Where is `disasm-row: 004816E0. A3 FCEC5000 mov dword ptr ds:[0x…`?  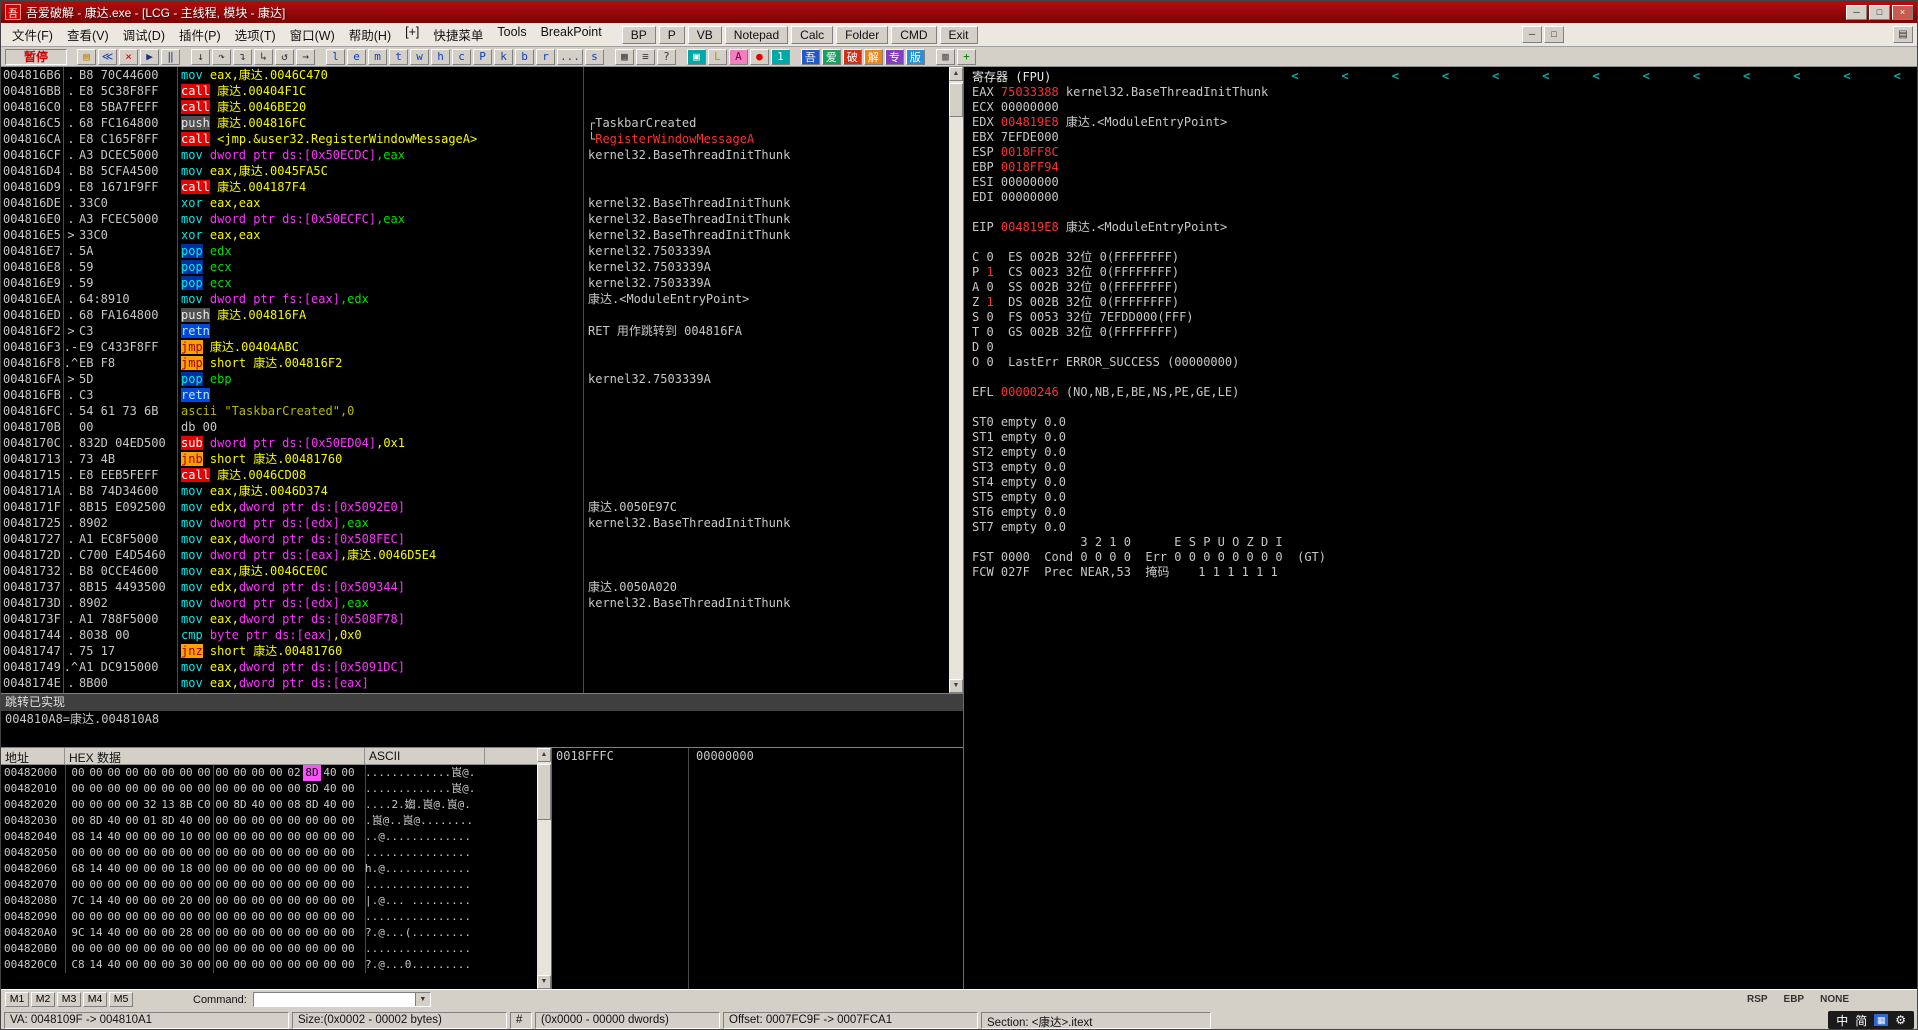
disasm-row: 004816E0. A3 FCEC5000 mov dword ptr ds:[0x… is located at coordinates (475, 219).